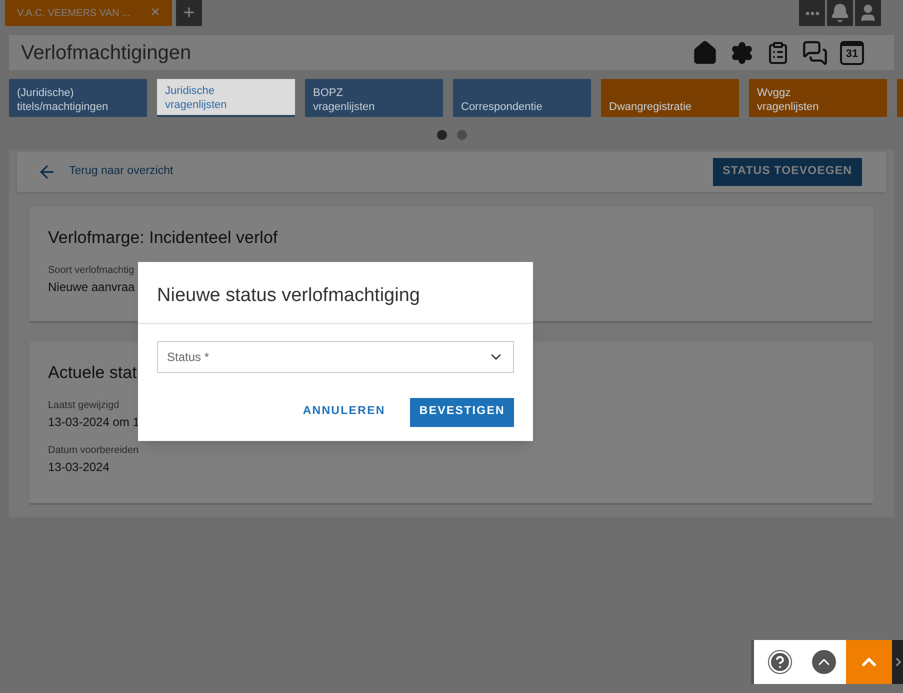 The height and width of the screenshot is (693, 903). What do you see at coordinates (163, 238) in the screenshot?
I see `card-title: Verlofmarge: Incidenteel verlof` at bounding box center [163, 238].